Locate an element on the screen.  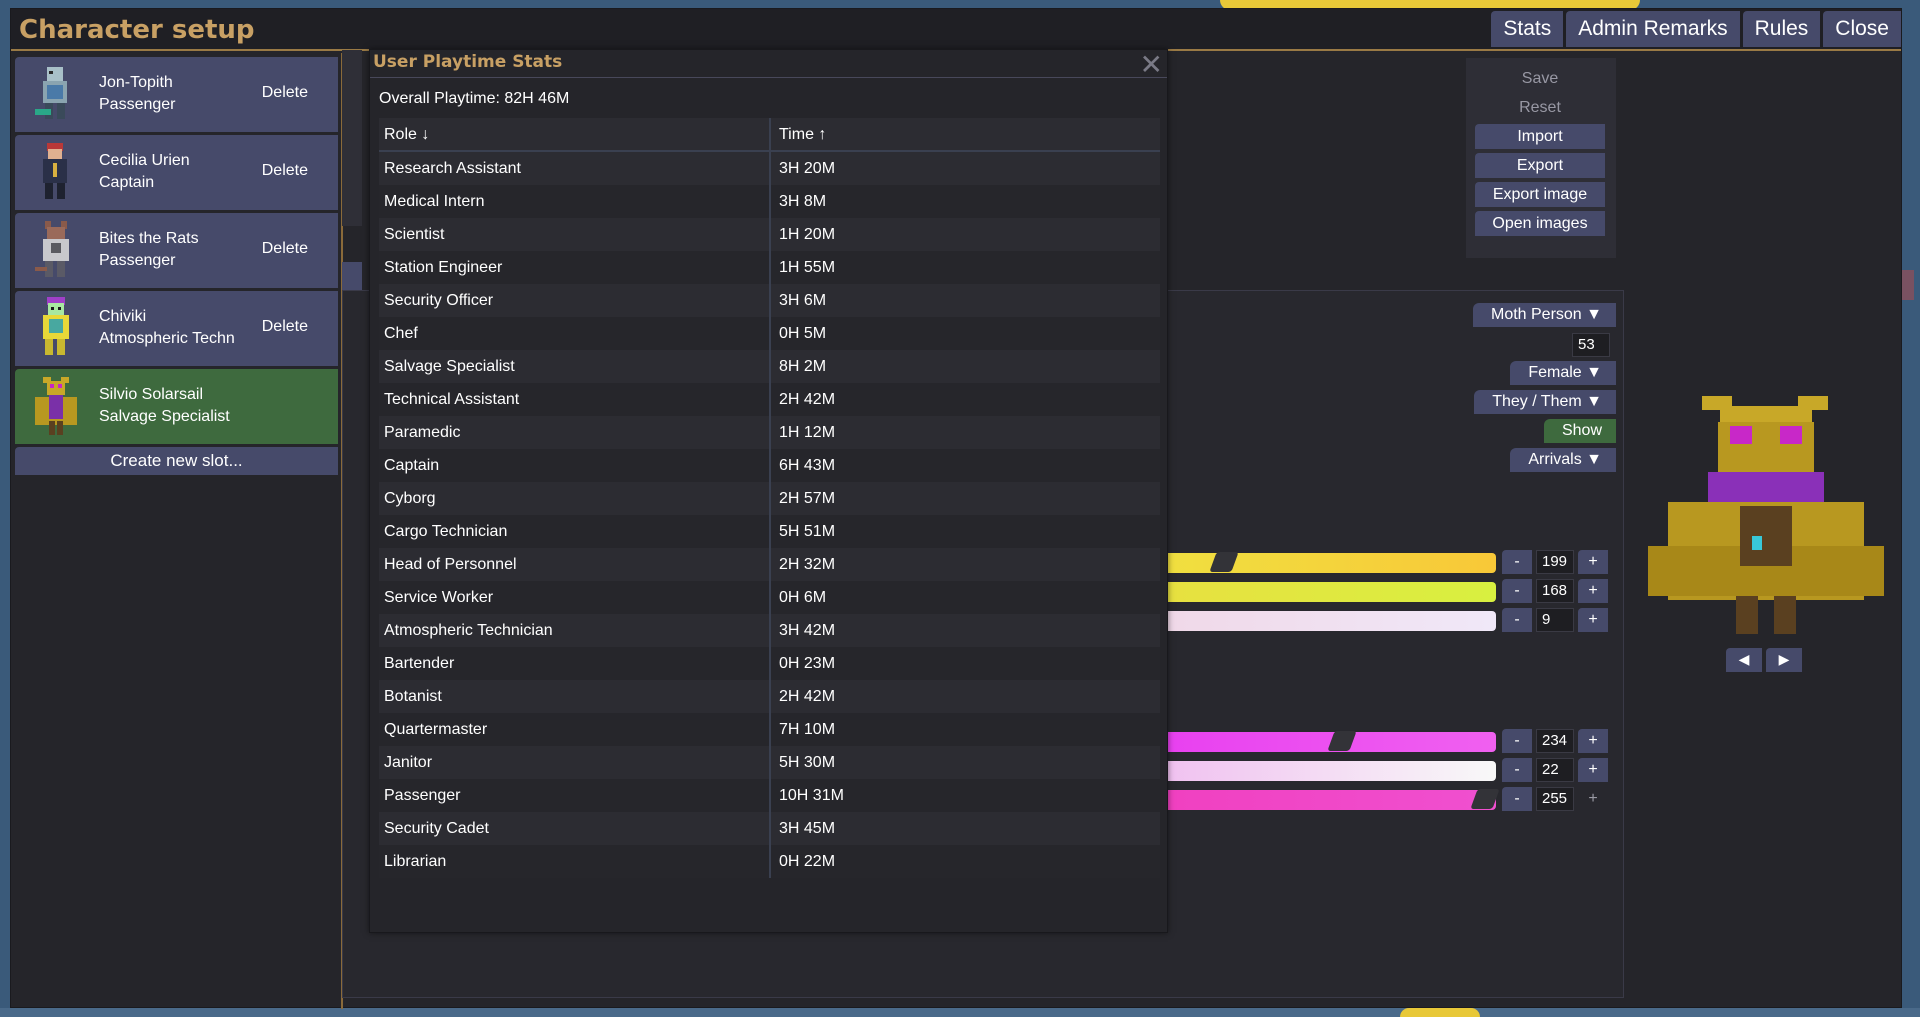
role-cell: Chef is located at coordinates (575, 333).